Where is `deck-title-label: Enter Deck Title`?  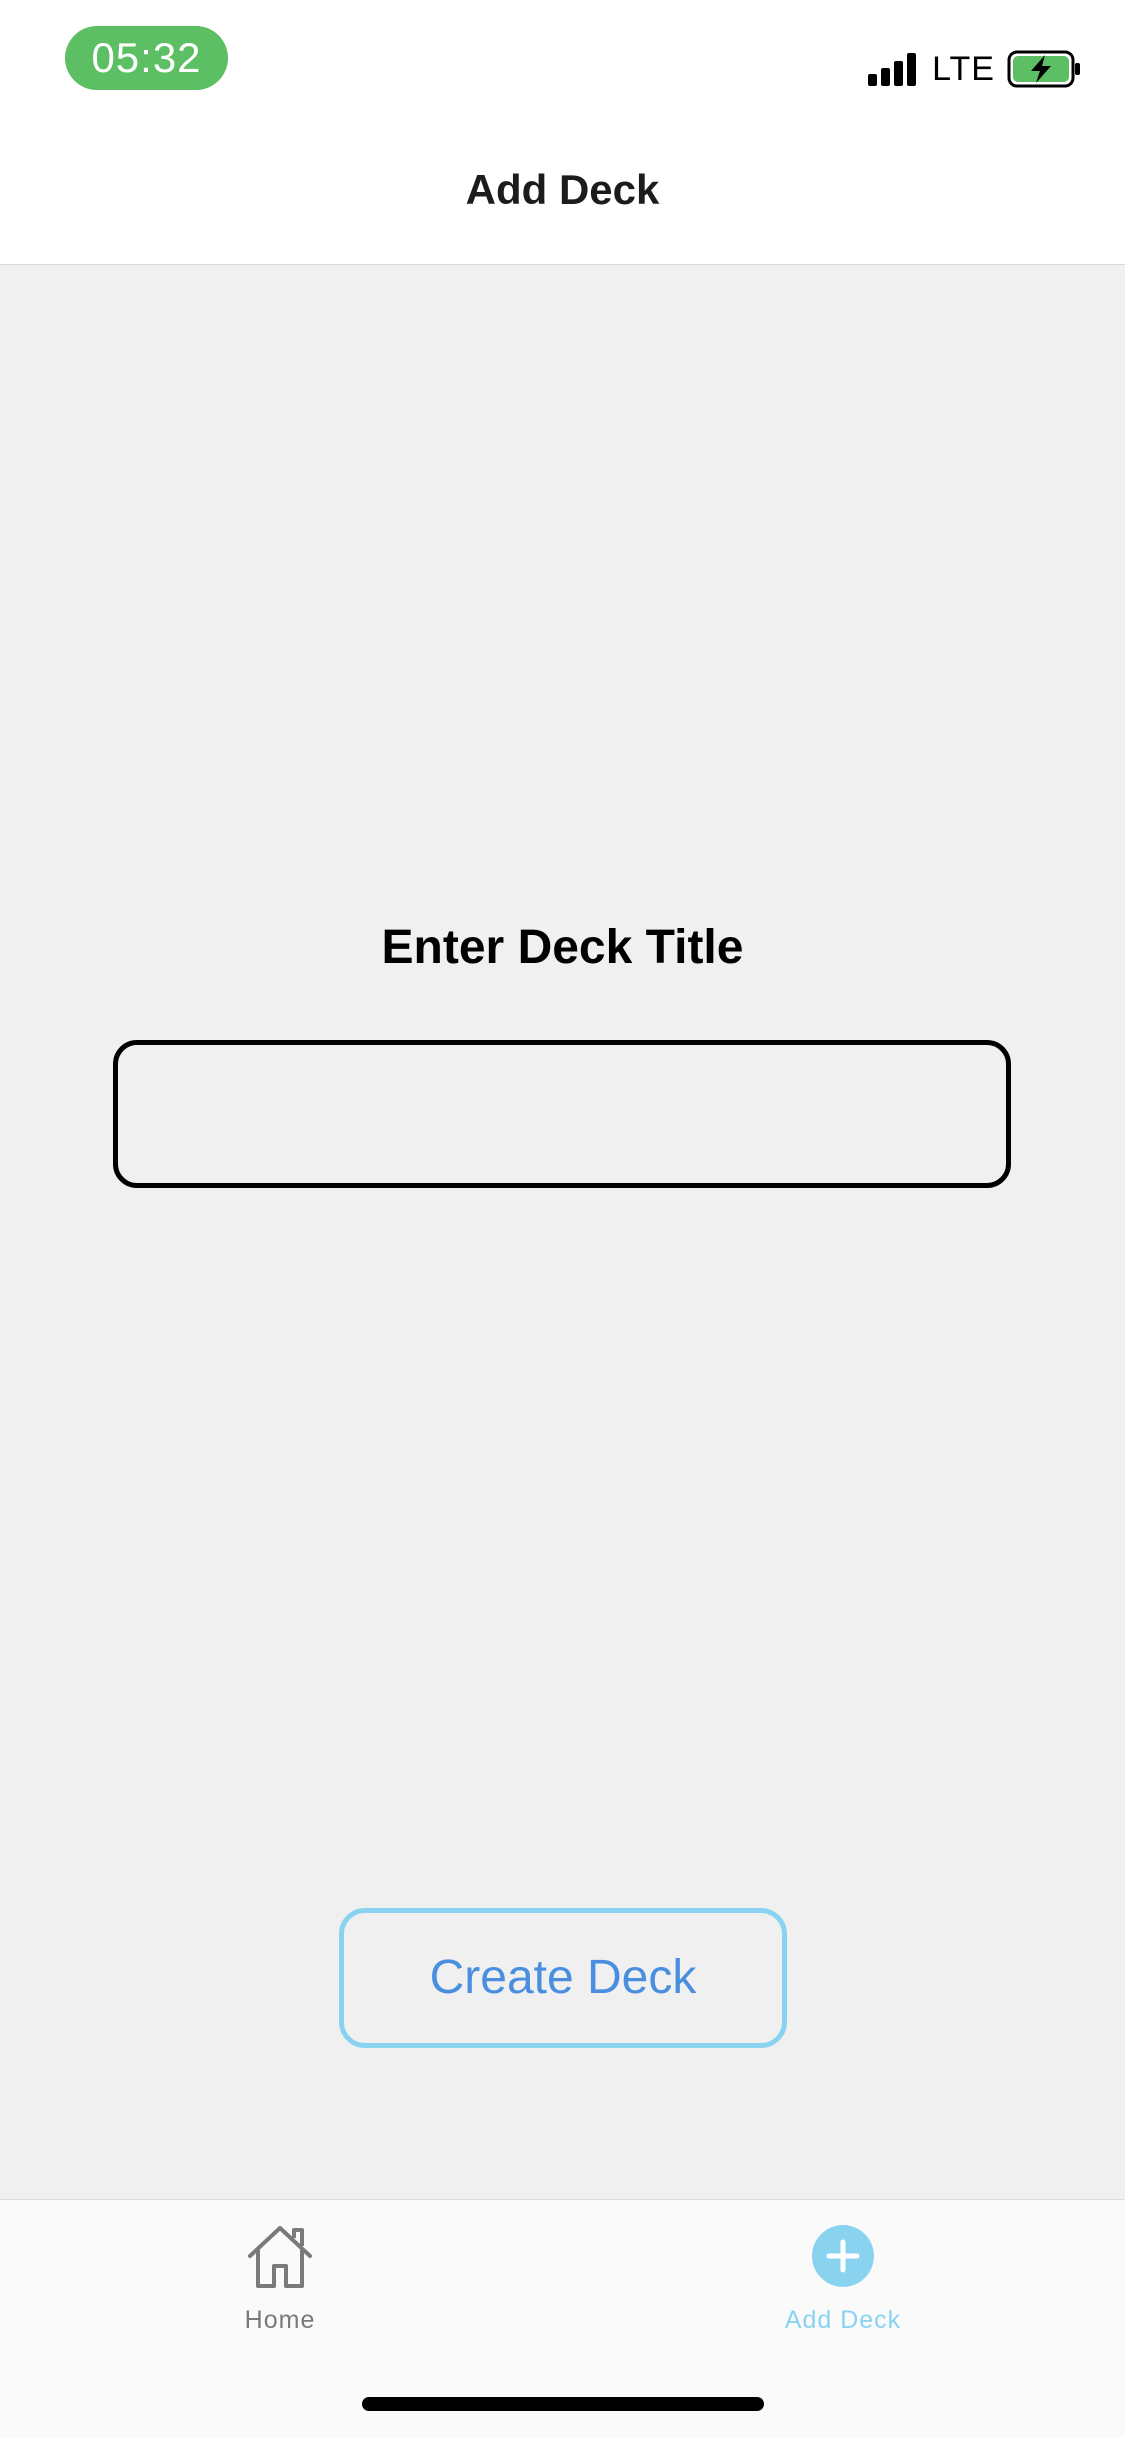 deck-title-label: Enter Deck Title is located at coordinates (562, 947).